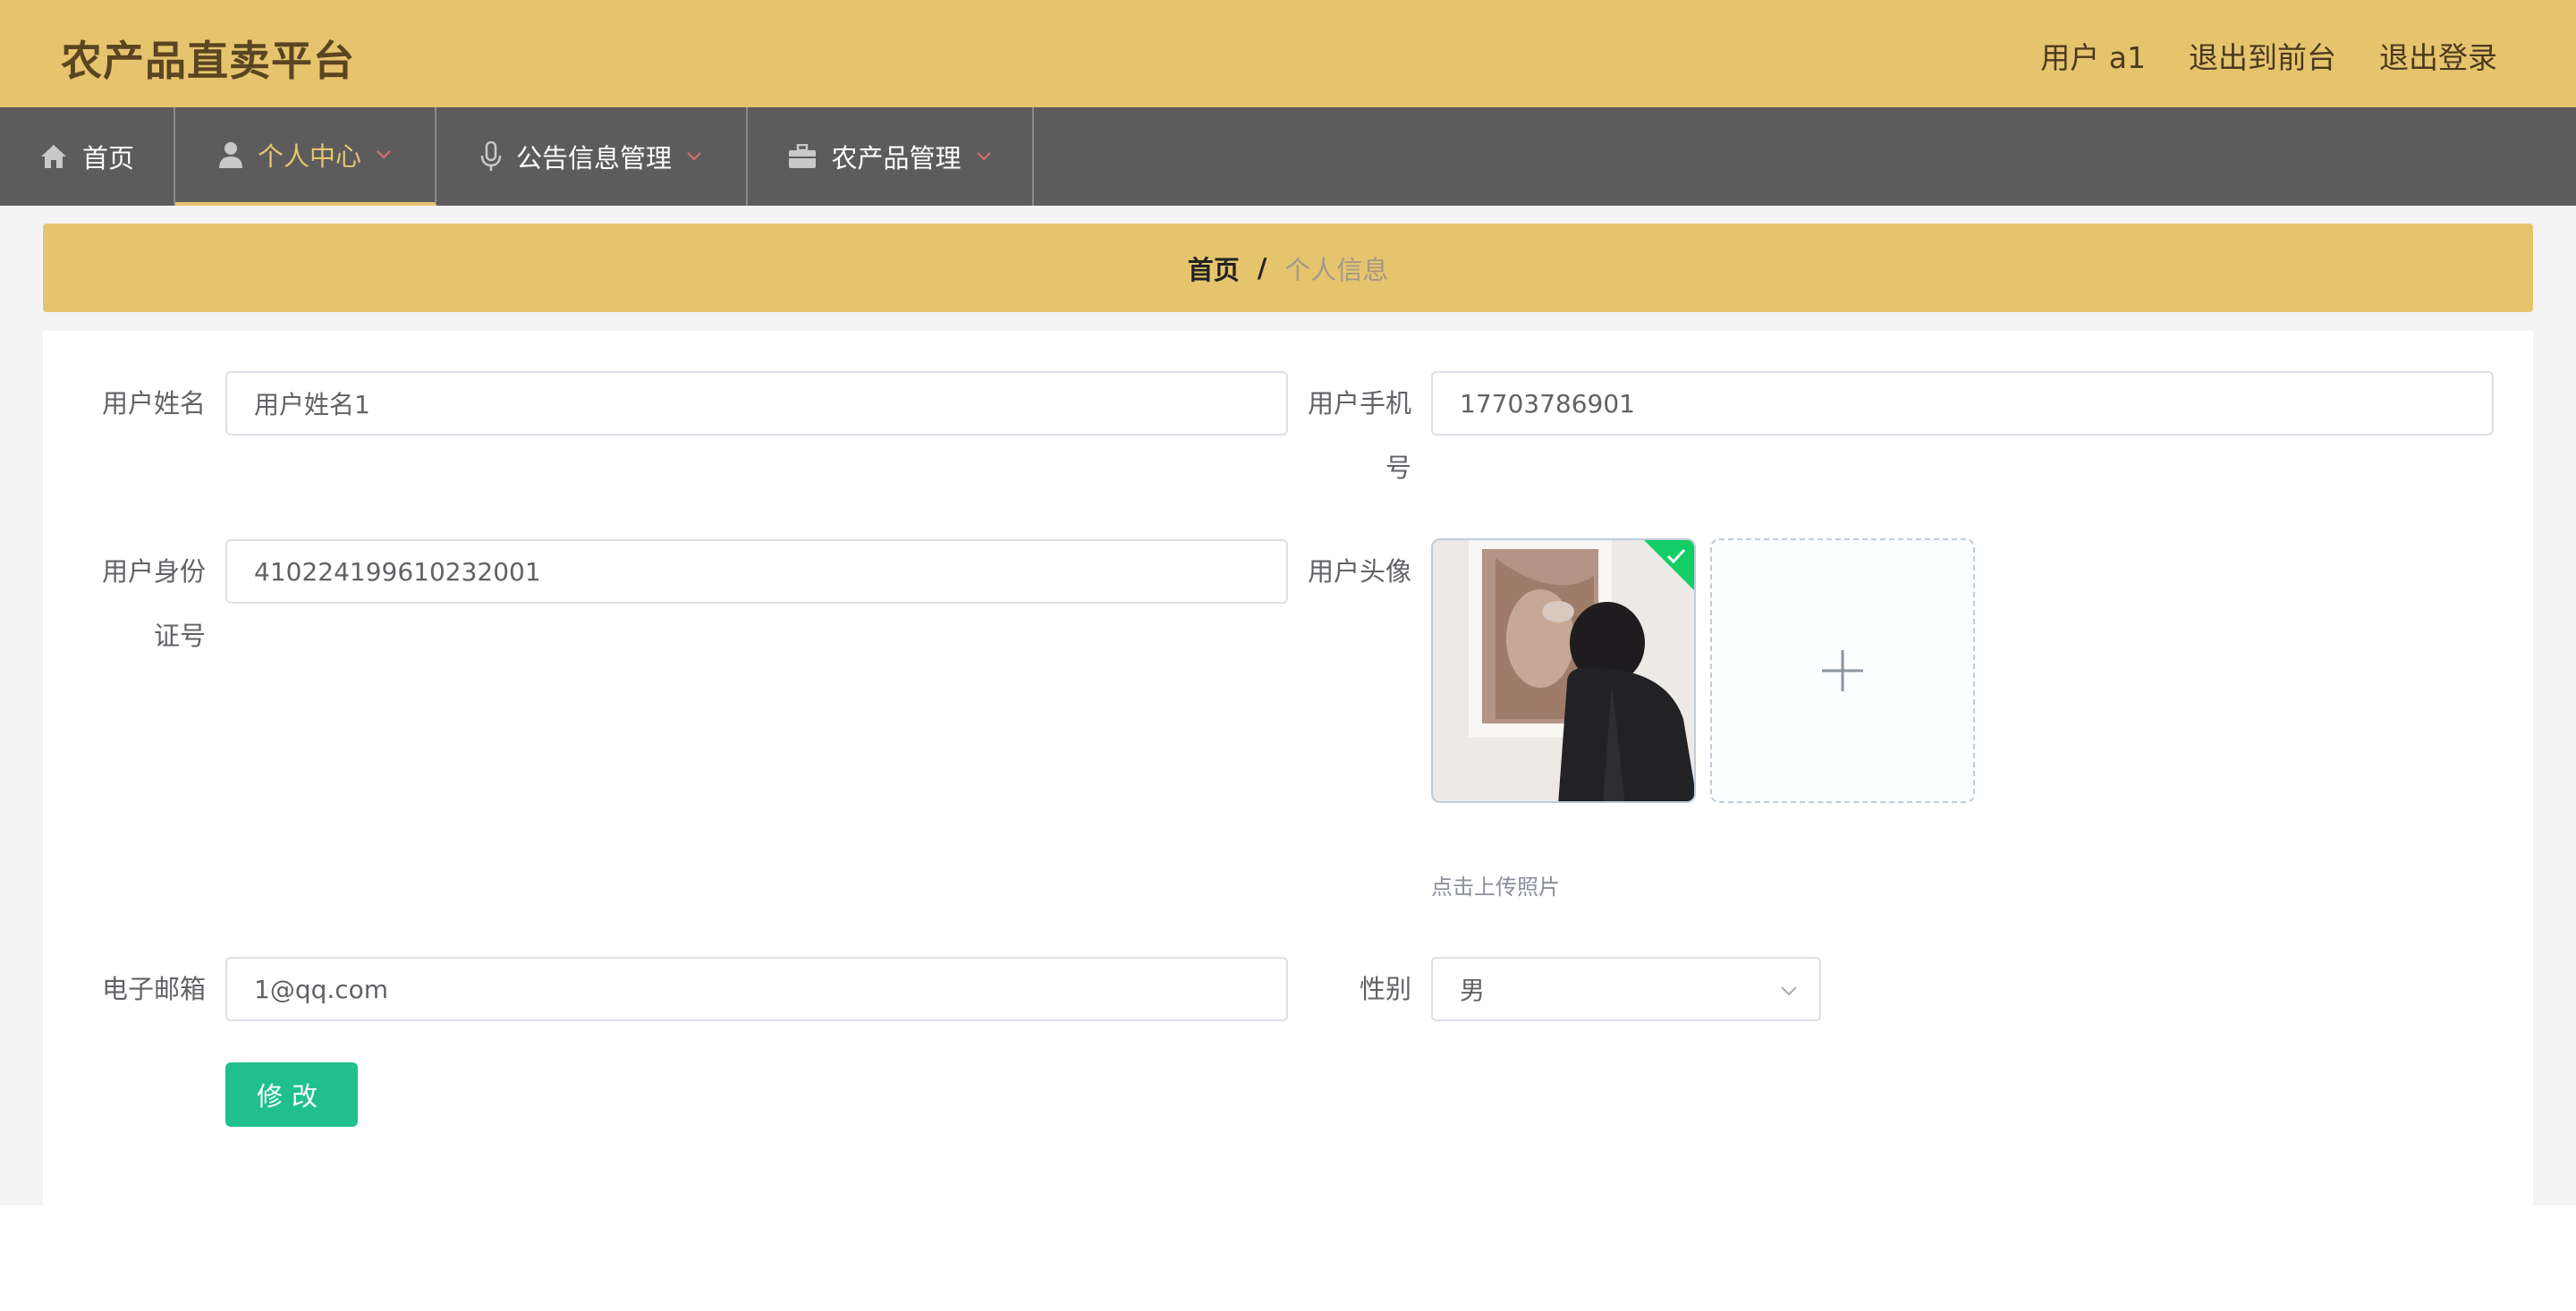  Describe the element at coordinates (1336, 269) in the screenshot. I see `breadcrumb-current: 个人信息` at that location.